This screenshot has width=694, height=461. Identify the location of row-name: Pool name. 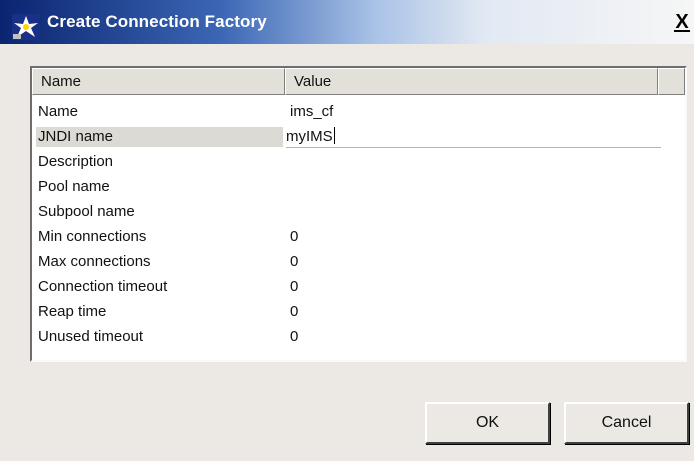
(74, 186).